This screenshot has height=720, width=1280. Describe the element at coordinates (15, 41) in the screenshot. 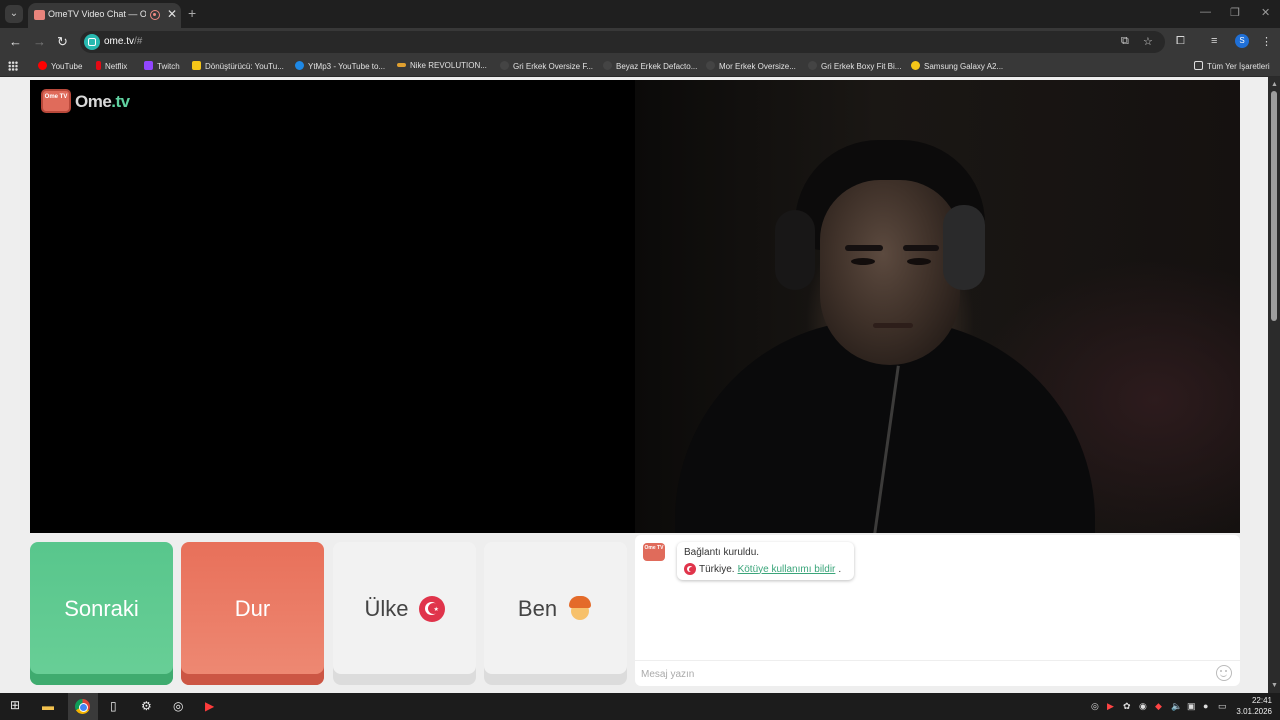

I see `back-arrow-icon: ←` at that location.